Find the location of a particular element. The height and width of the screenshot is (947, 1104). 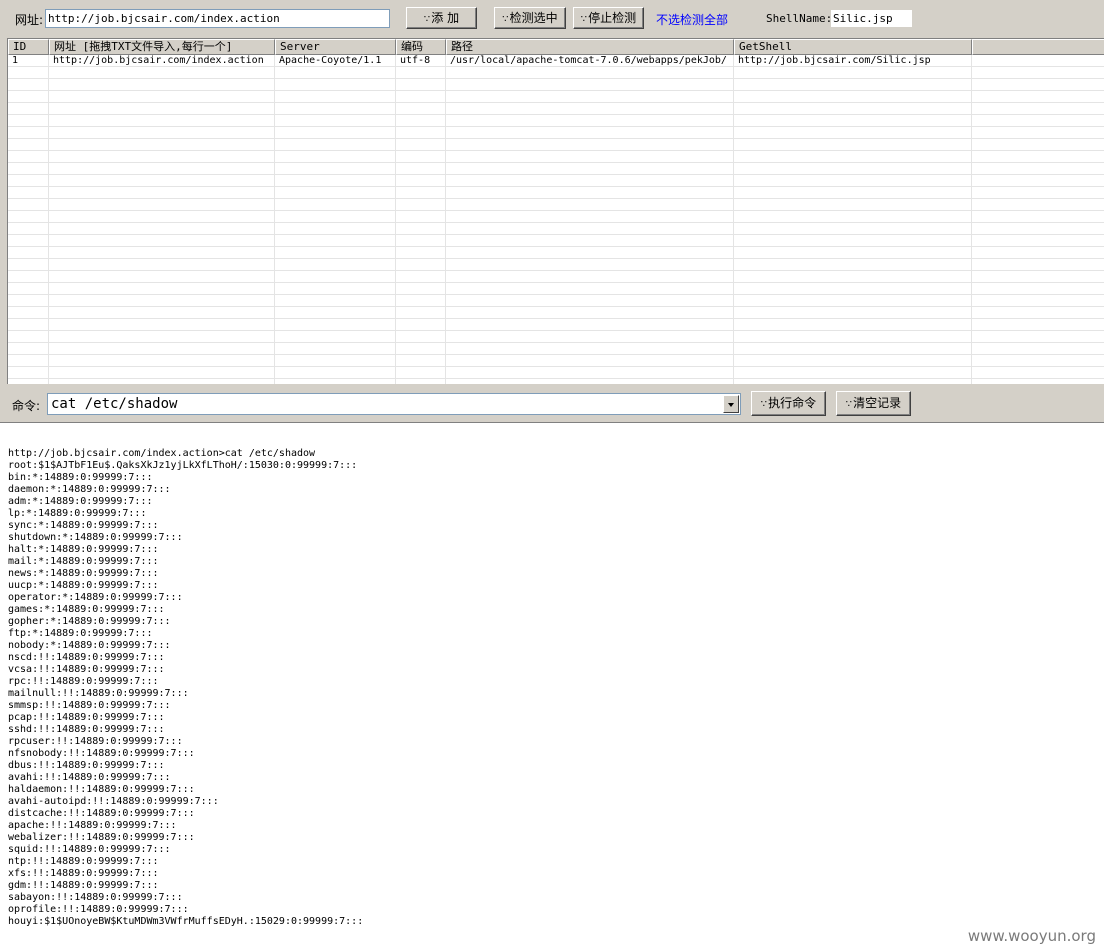

command-combobox: cat /etc/shadow is located at coordinates (394, 404).